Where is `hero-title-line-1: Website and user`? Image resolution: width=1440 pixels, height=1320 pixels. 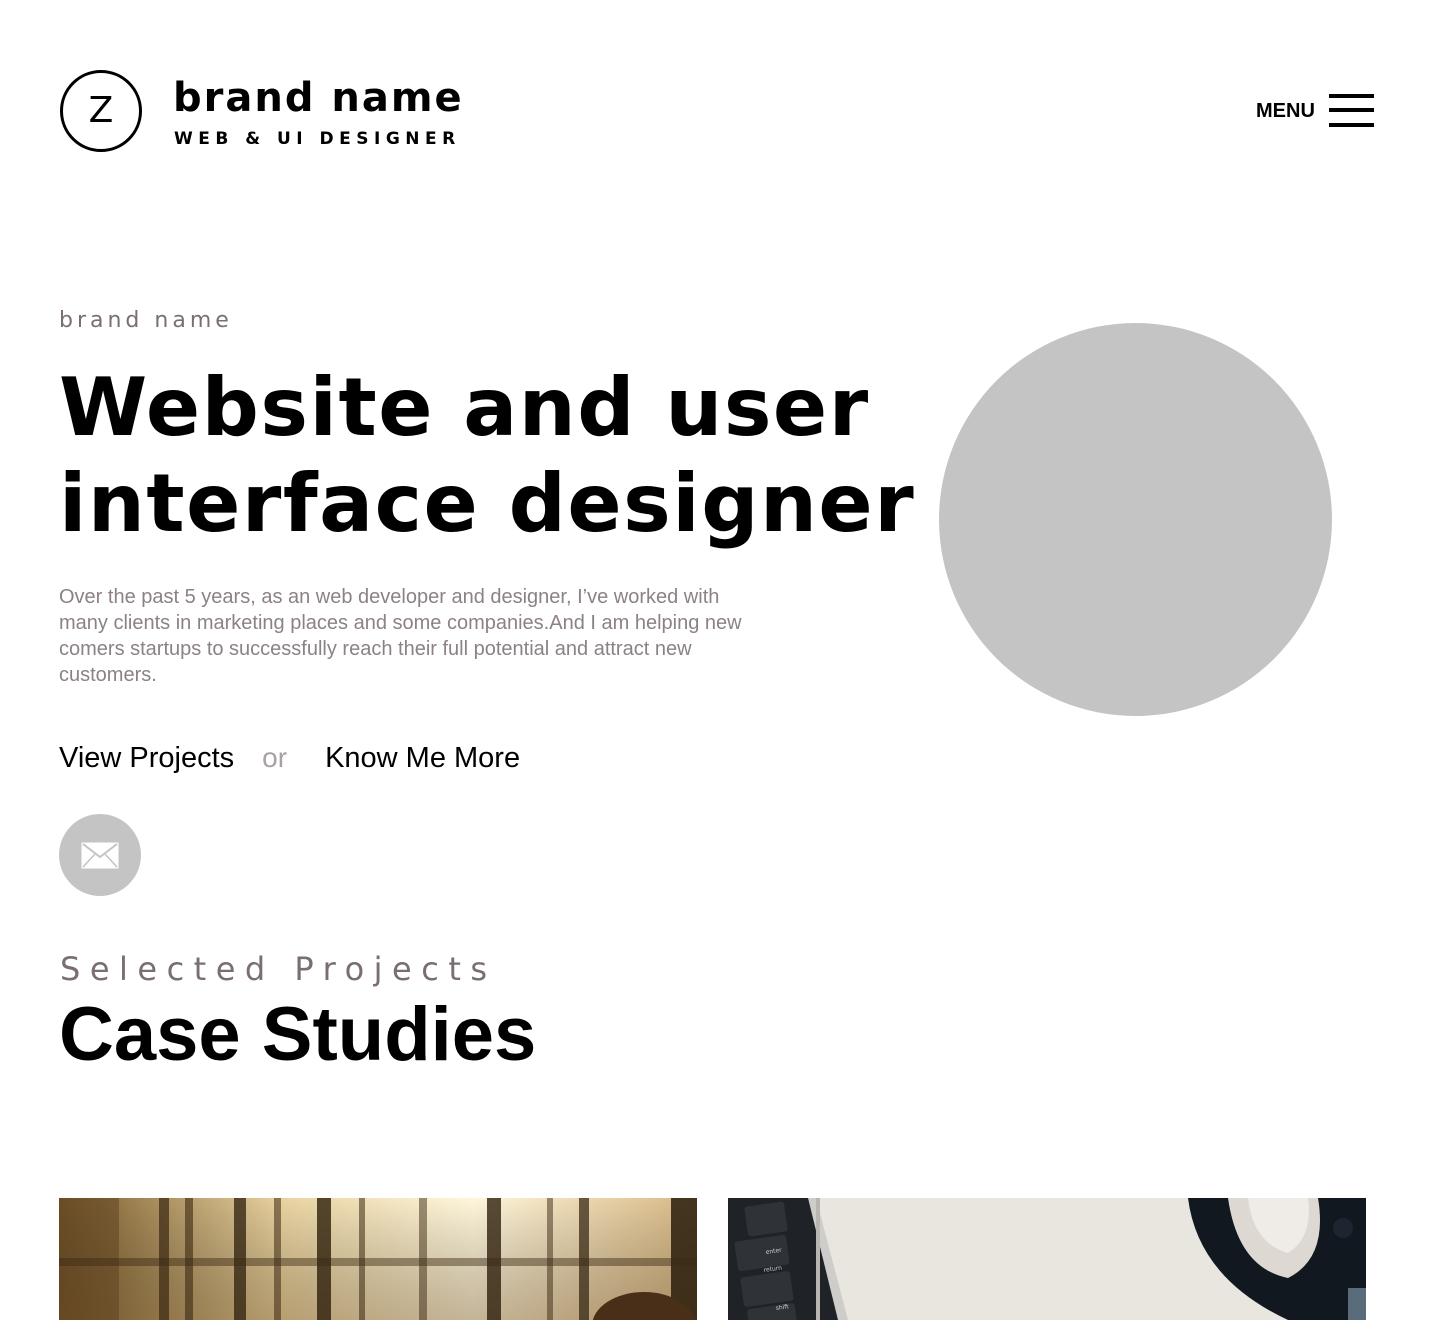 hero-title-line-1: Website and user is located at coordinates (464, 407).